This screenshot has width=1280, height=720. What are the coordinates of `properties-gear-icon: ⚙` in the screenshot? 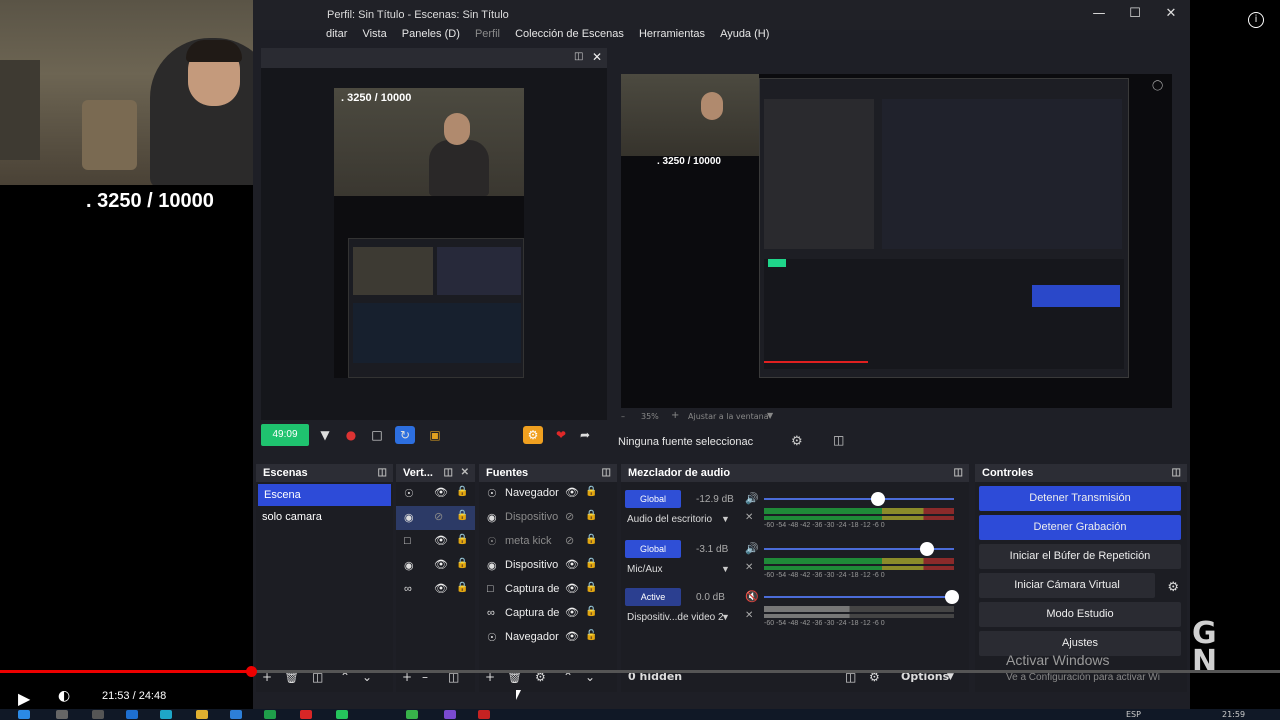 It's located at (797, 441).